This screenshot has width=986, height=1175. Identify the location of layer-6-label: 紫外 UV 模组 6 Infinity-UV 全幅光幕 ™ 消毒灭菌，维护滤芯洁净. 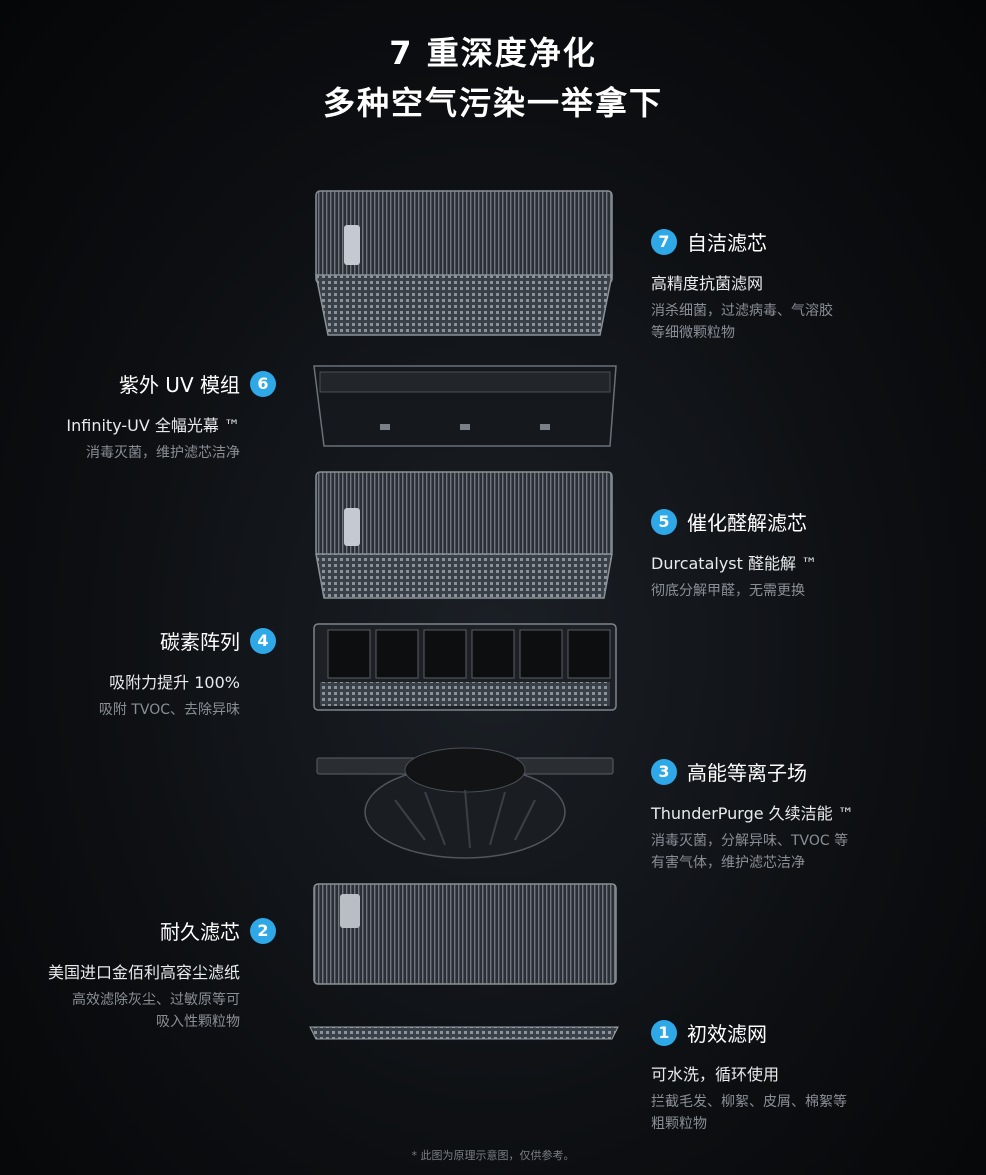
(148, 416).